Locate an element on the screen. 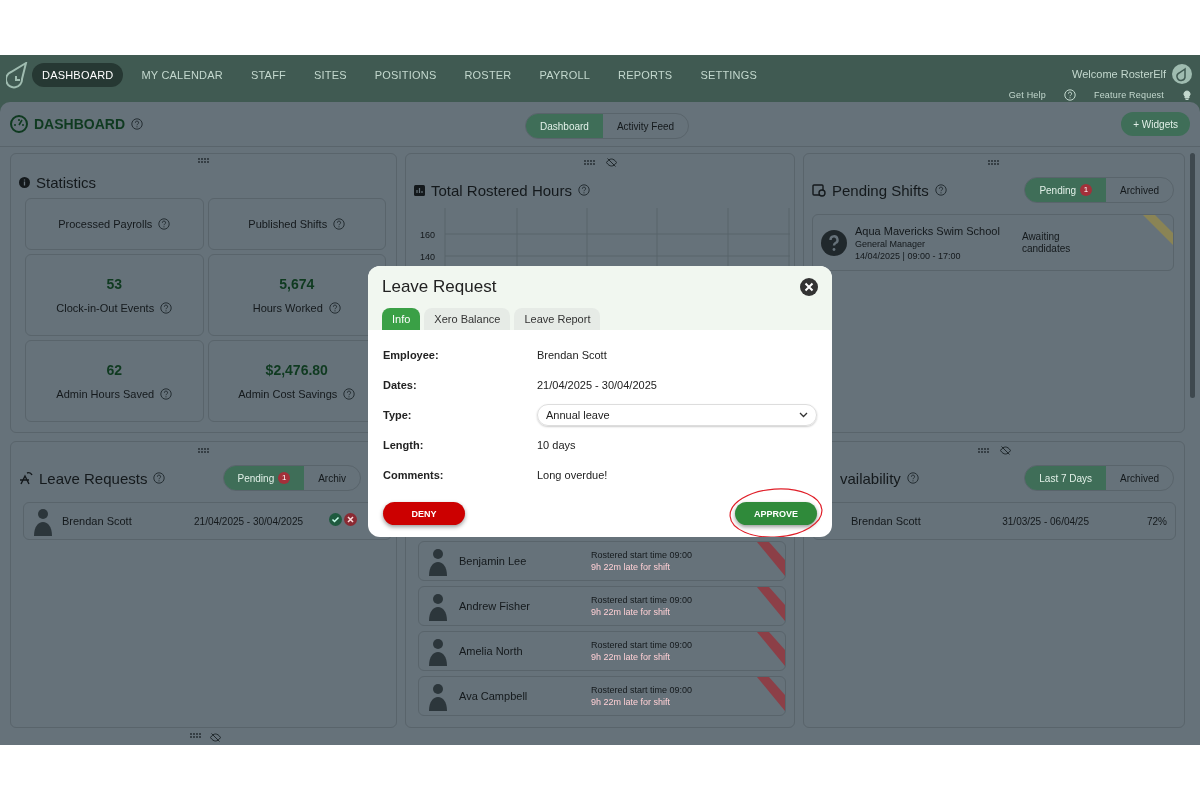 The height and width of the screenshot is (800, 1200). shift-time: 14/04/2025 | 09:00 - 17:00 is located at coordinates (908, 255).